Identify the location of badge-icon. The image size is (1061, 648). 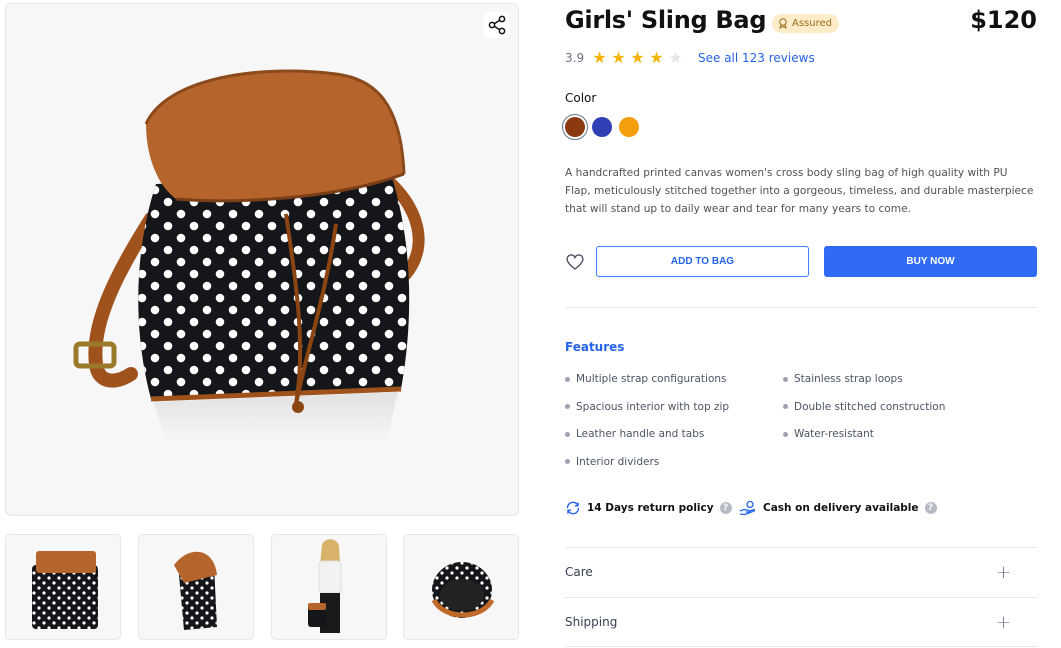
(783, 23).